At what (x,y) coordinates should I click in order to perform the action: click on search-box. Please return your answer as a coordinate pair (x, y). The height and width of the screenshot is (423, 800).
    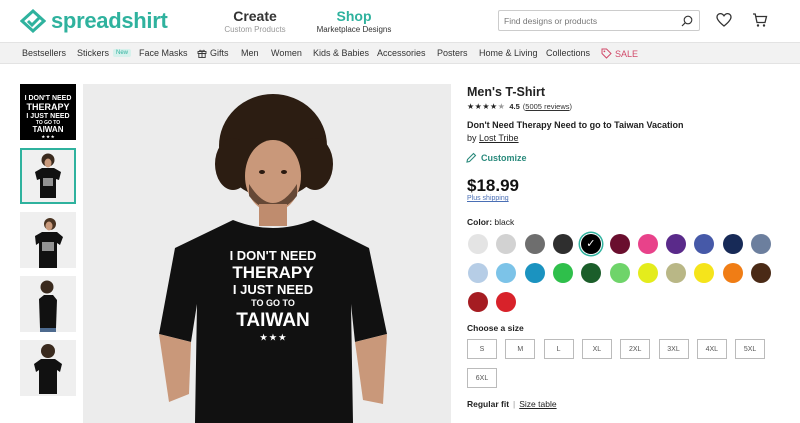
    Looking at the image, I should click on (599, 20).